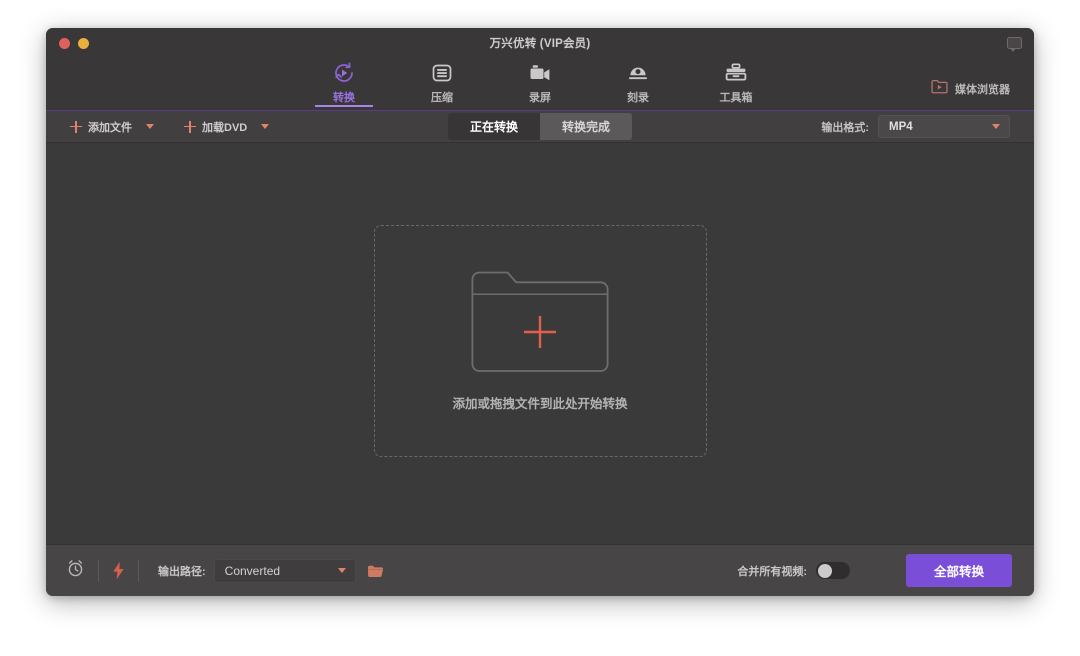 This screenshot has width=1080, height=656. What do you see at coordinates (944, 126) in the screenshot?
I see `output-format-select: MP4` at bounding box center [944, 126].